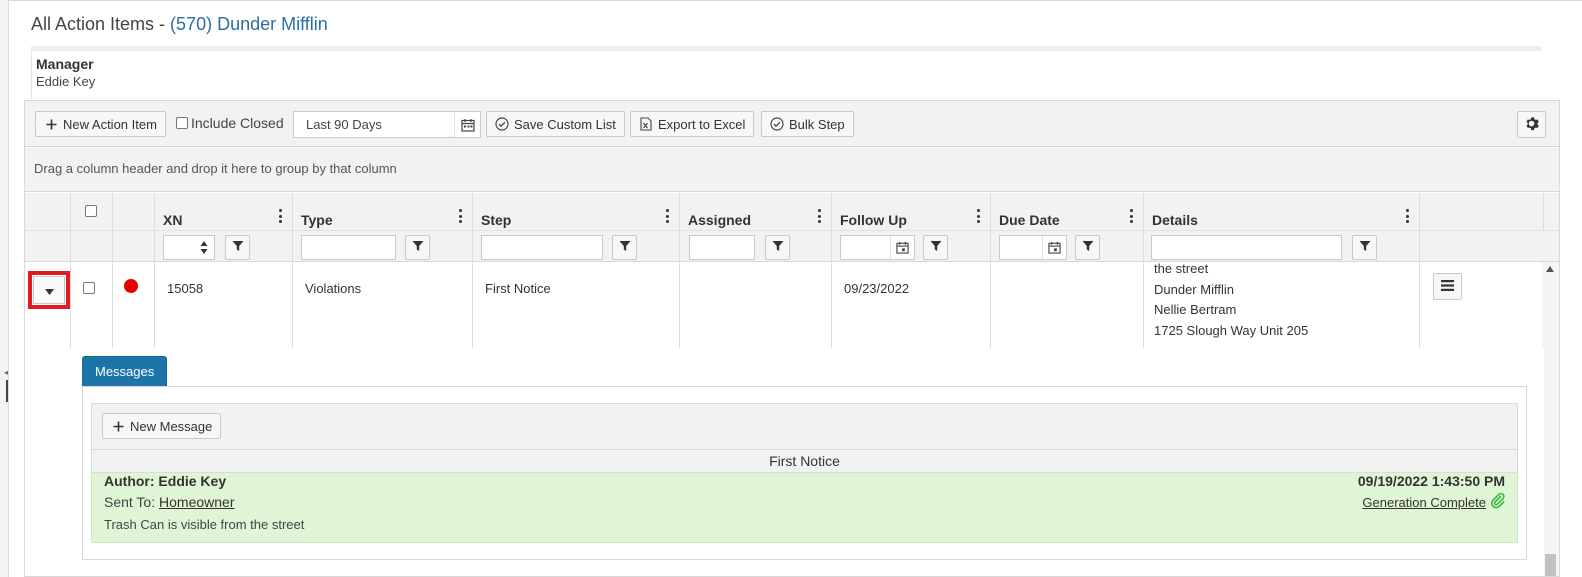 The width and height of the screenshot is (1582, 577). Describe the element at coordinates (792, 305) in the screenshot. I see `table-row: 15058 Violations First Notice 09/23/2022` at that location.